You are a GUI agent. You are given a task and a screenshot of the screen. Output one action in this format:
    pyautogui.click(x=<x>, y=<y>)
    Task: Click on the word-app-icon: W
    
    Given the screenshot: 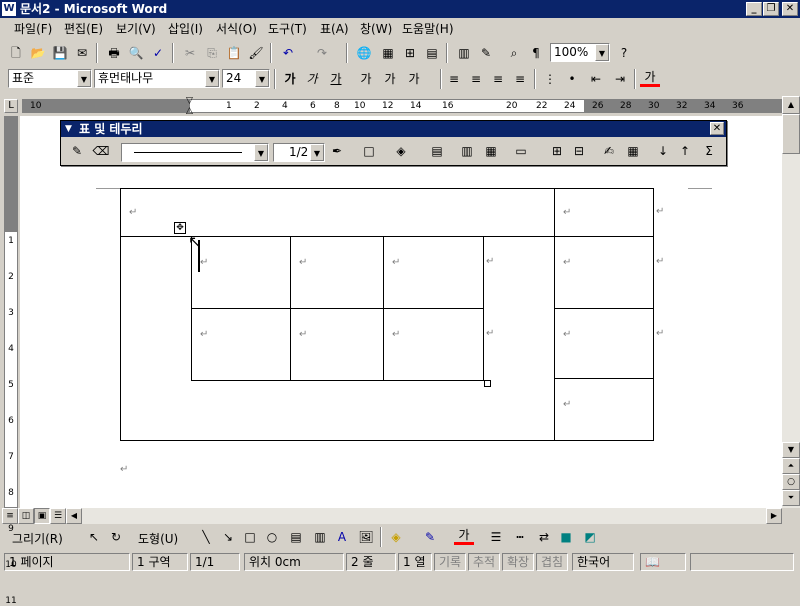 What is the action you would take?
    pyautogui.click(x=9, y=9)
    